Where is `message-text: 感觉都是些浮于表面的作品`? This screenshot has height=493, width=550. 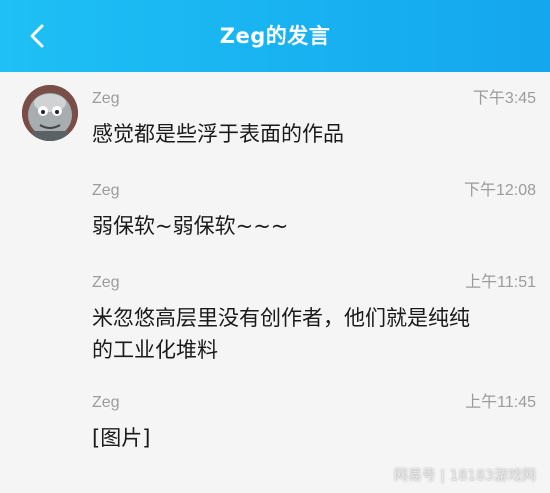 message-text: 感觉都是些浮于表面的作品 is located at coordinates (218, 134).